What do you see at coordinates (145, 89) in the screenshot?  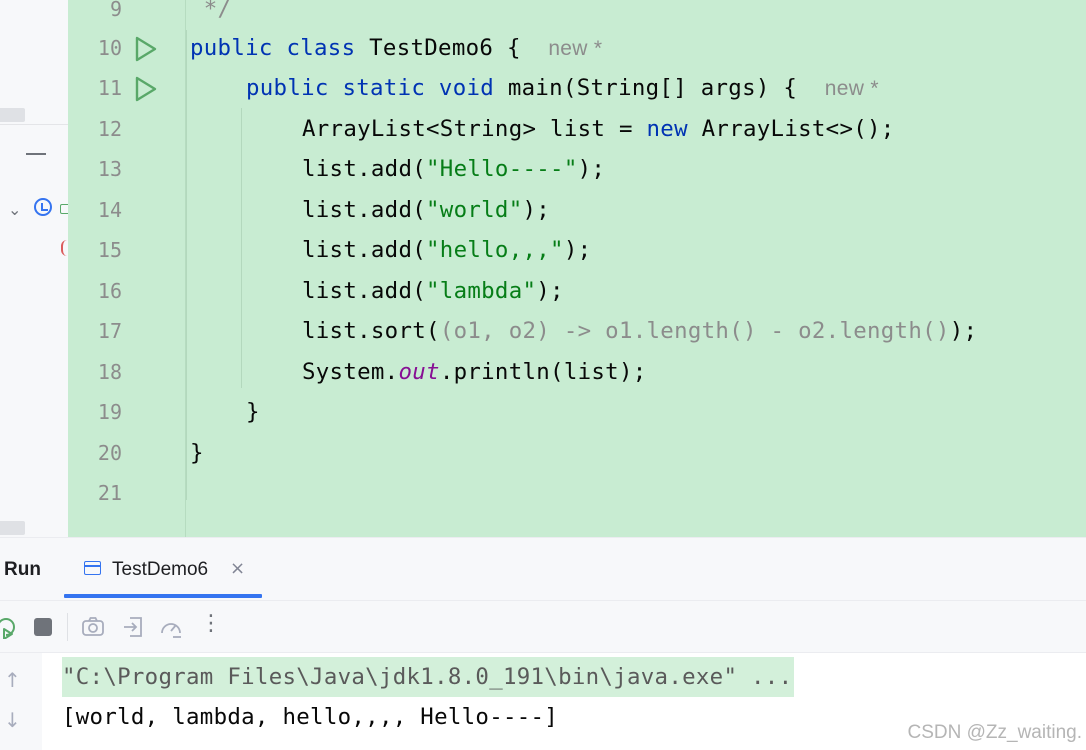 I see `run-main-icon` at bounding box center [145, 89].